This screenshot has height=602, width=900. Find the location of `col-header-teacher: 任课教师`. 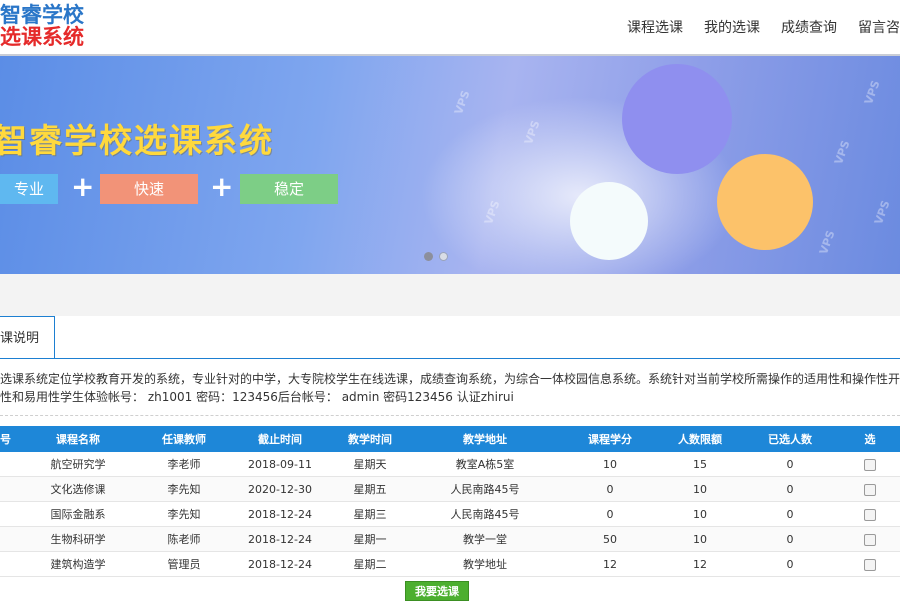

col-header-teacher: 任课教师 is located at coordinates (184, 439).